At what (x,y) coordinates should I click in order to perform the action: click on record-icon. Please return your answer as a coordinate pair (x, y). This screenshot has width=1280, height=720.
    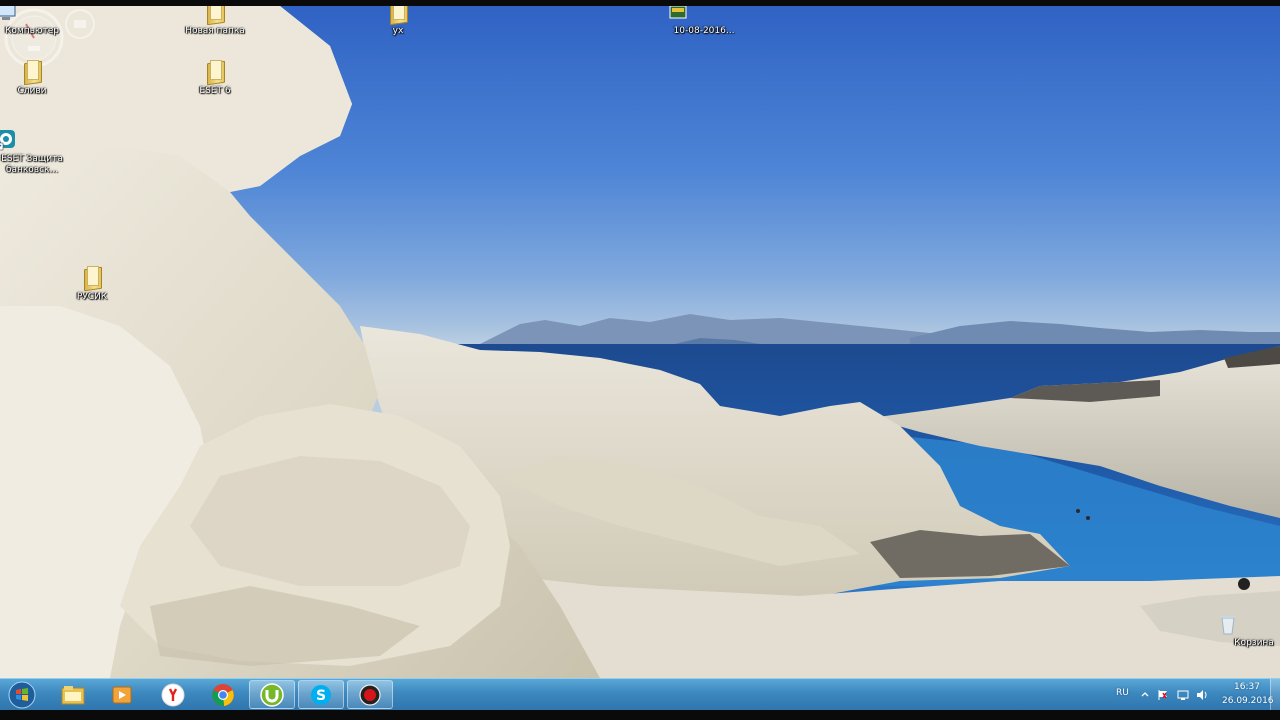
    Looking at the image, I should click on (370, 694).